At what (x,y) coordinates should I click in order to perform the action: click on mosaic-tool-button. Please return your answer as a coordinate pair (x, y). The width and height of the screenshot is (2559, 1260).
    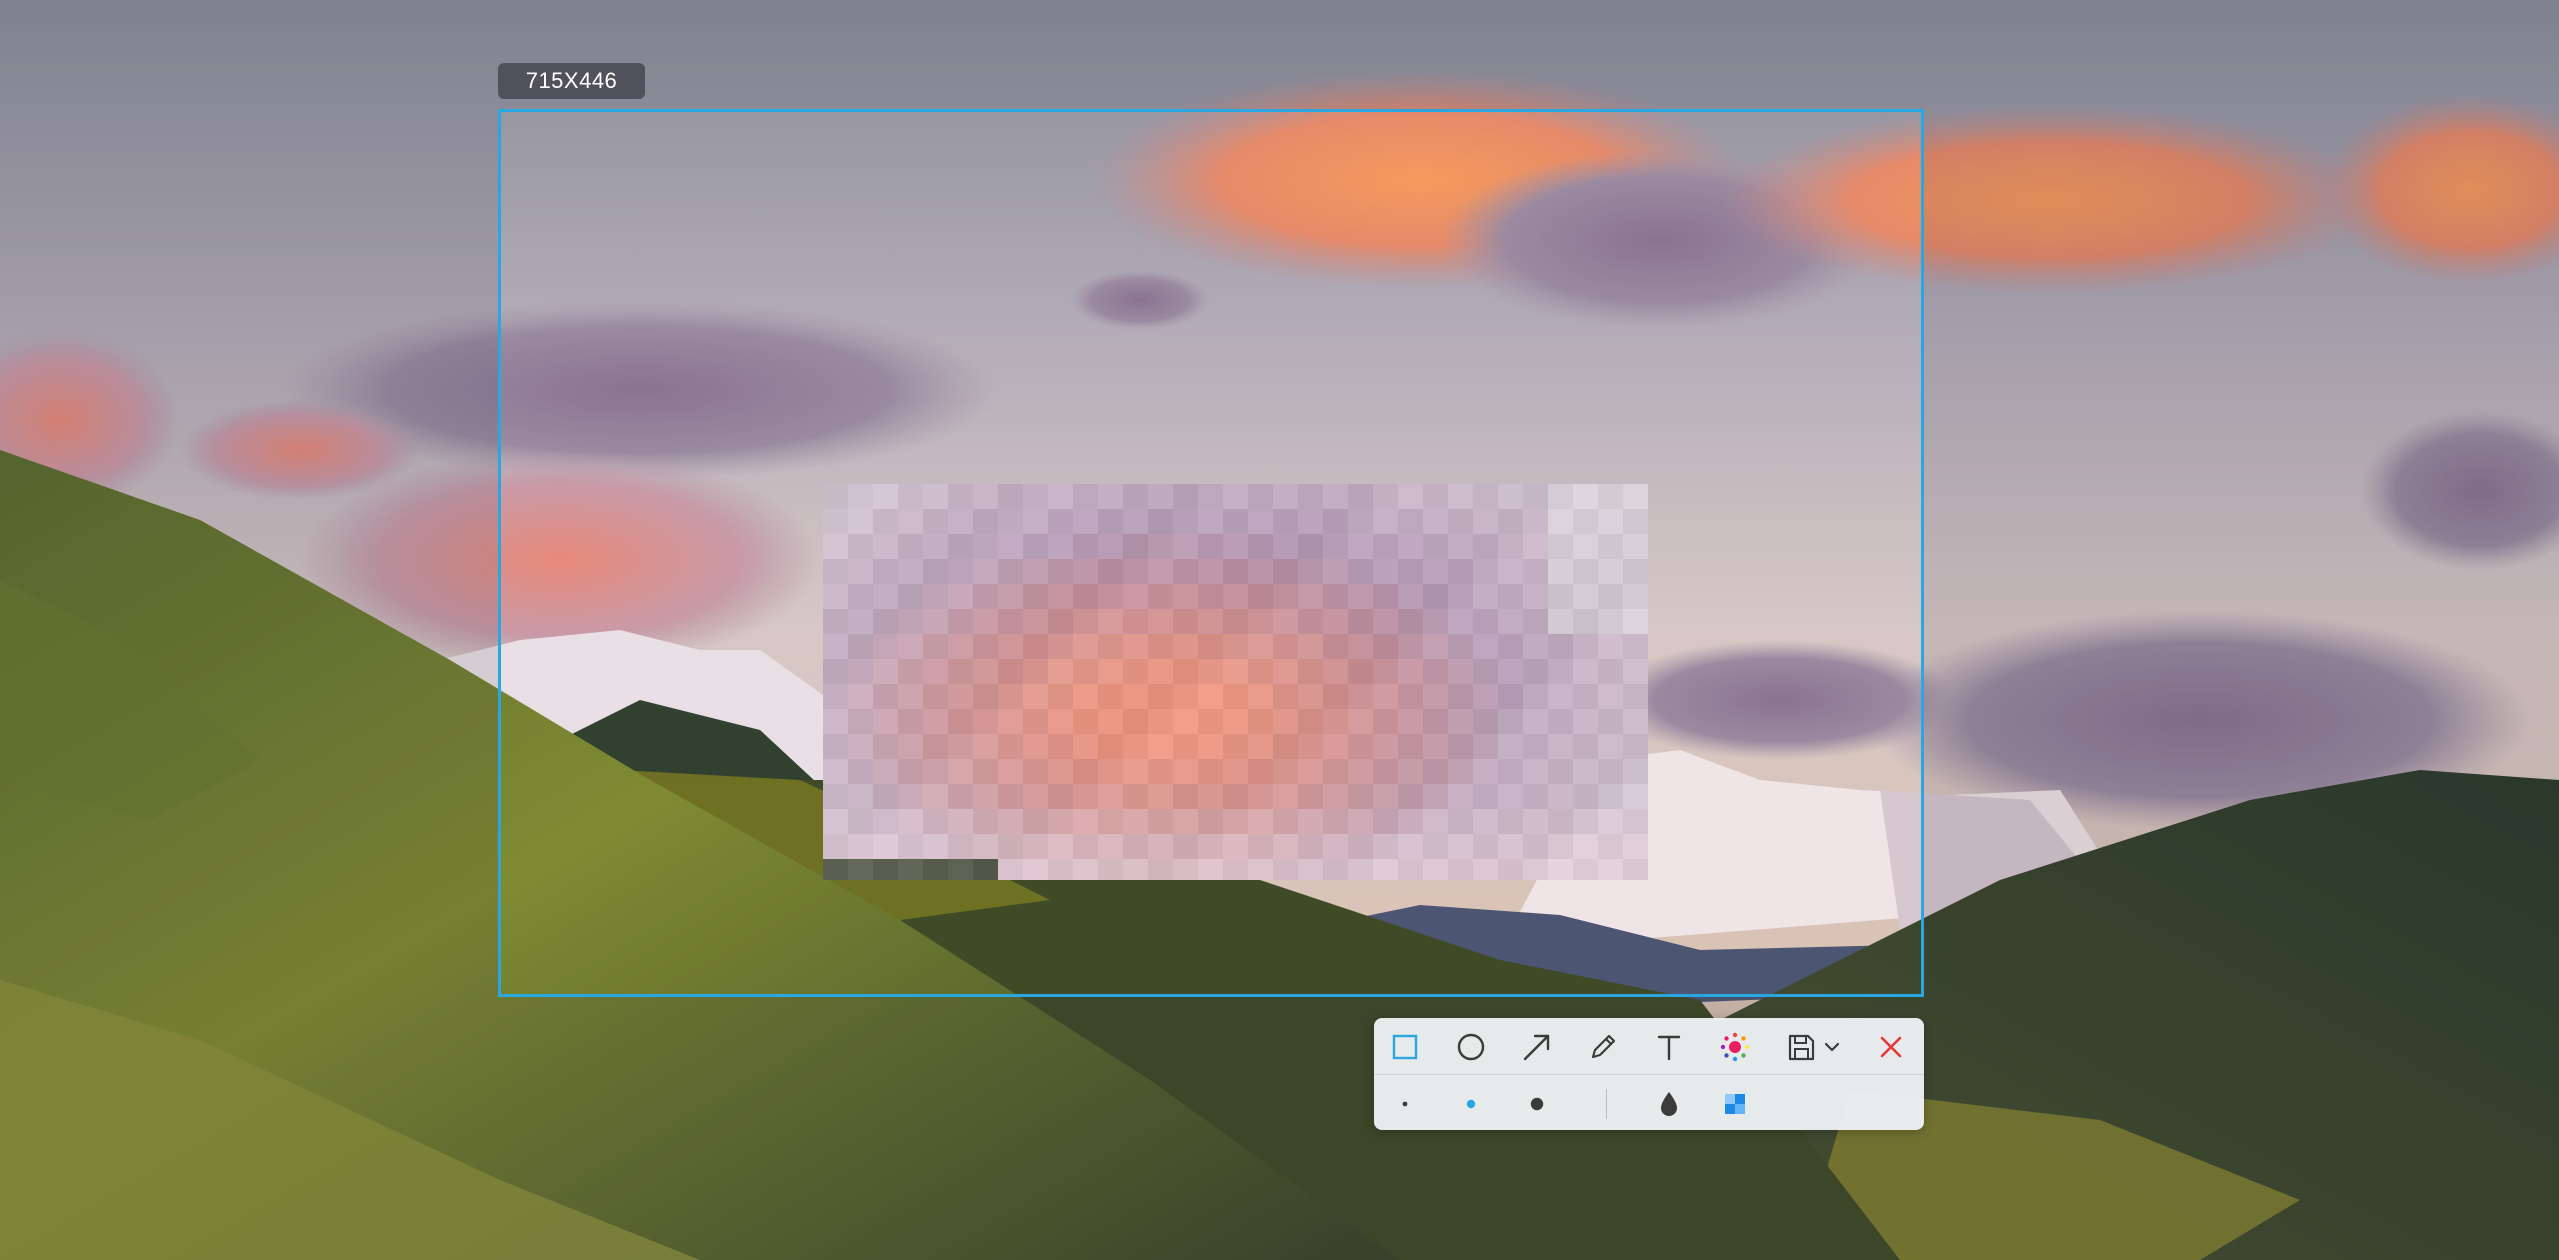
    Looking at the image, I should click on (1735, 1104).